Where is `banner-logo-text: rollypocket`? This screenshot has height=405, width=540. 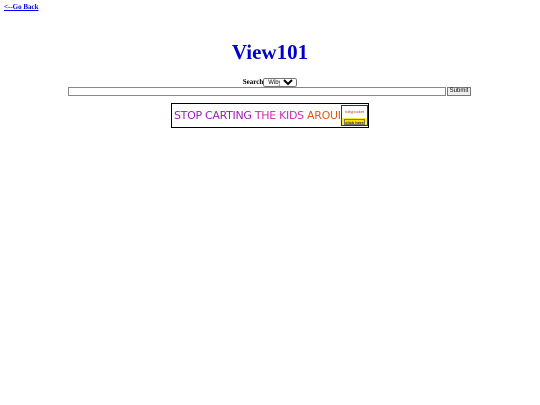 banner-logo-text: rollypocket is located at coordinates (354, 112).